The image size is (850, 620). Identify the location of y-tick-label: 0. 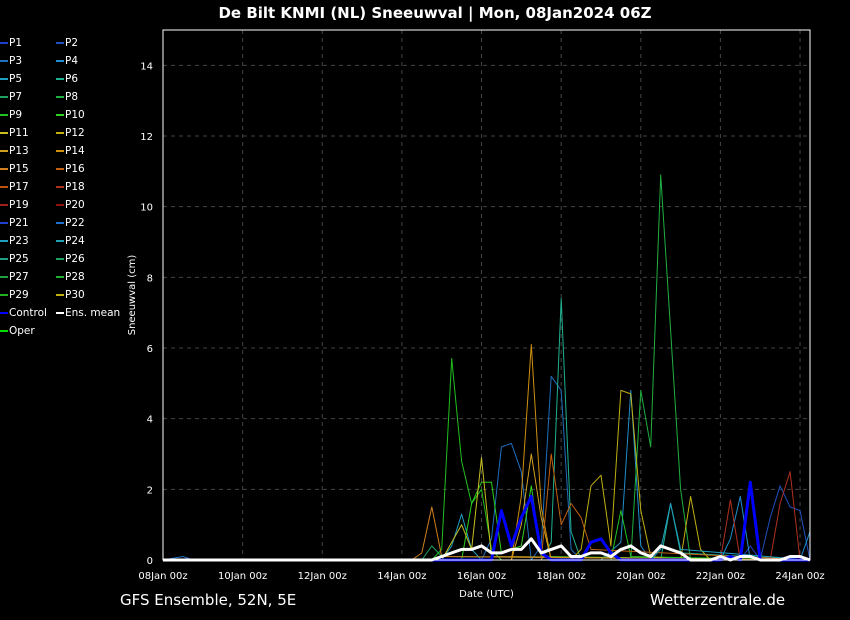
(150, 561).